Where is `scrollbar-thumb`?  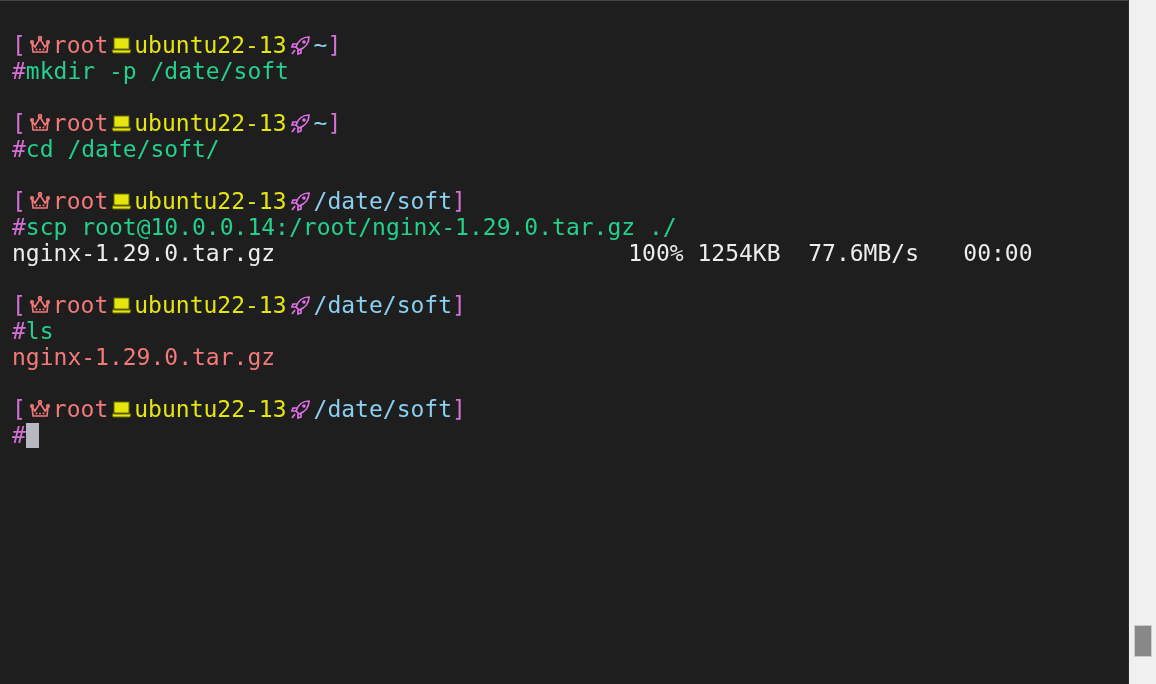 scrollbar-thumb is located at coordinates (1142, 641).